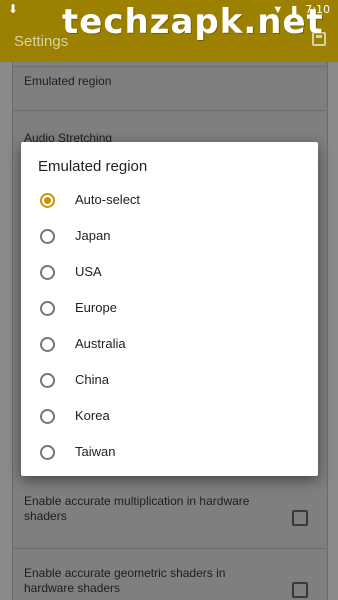  Describe the element at coordinates (93, 235) in the screenshot. I see `option-label: Japan` at that location.